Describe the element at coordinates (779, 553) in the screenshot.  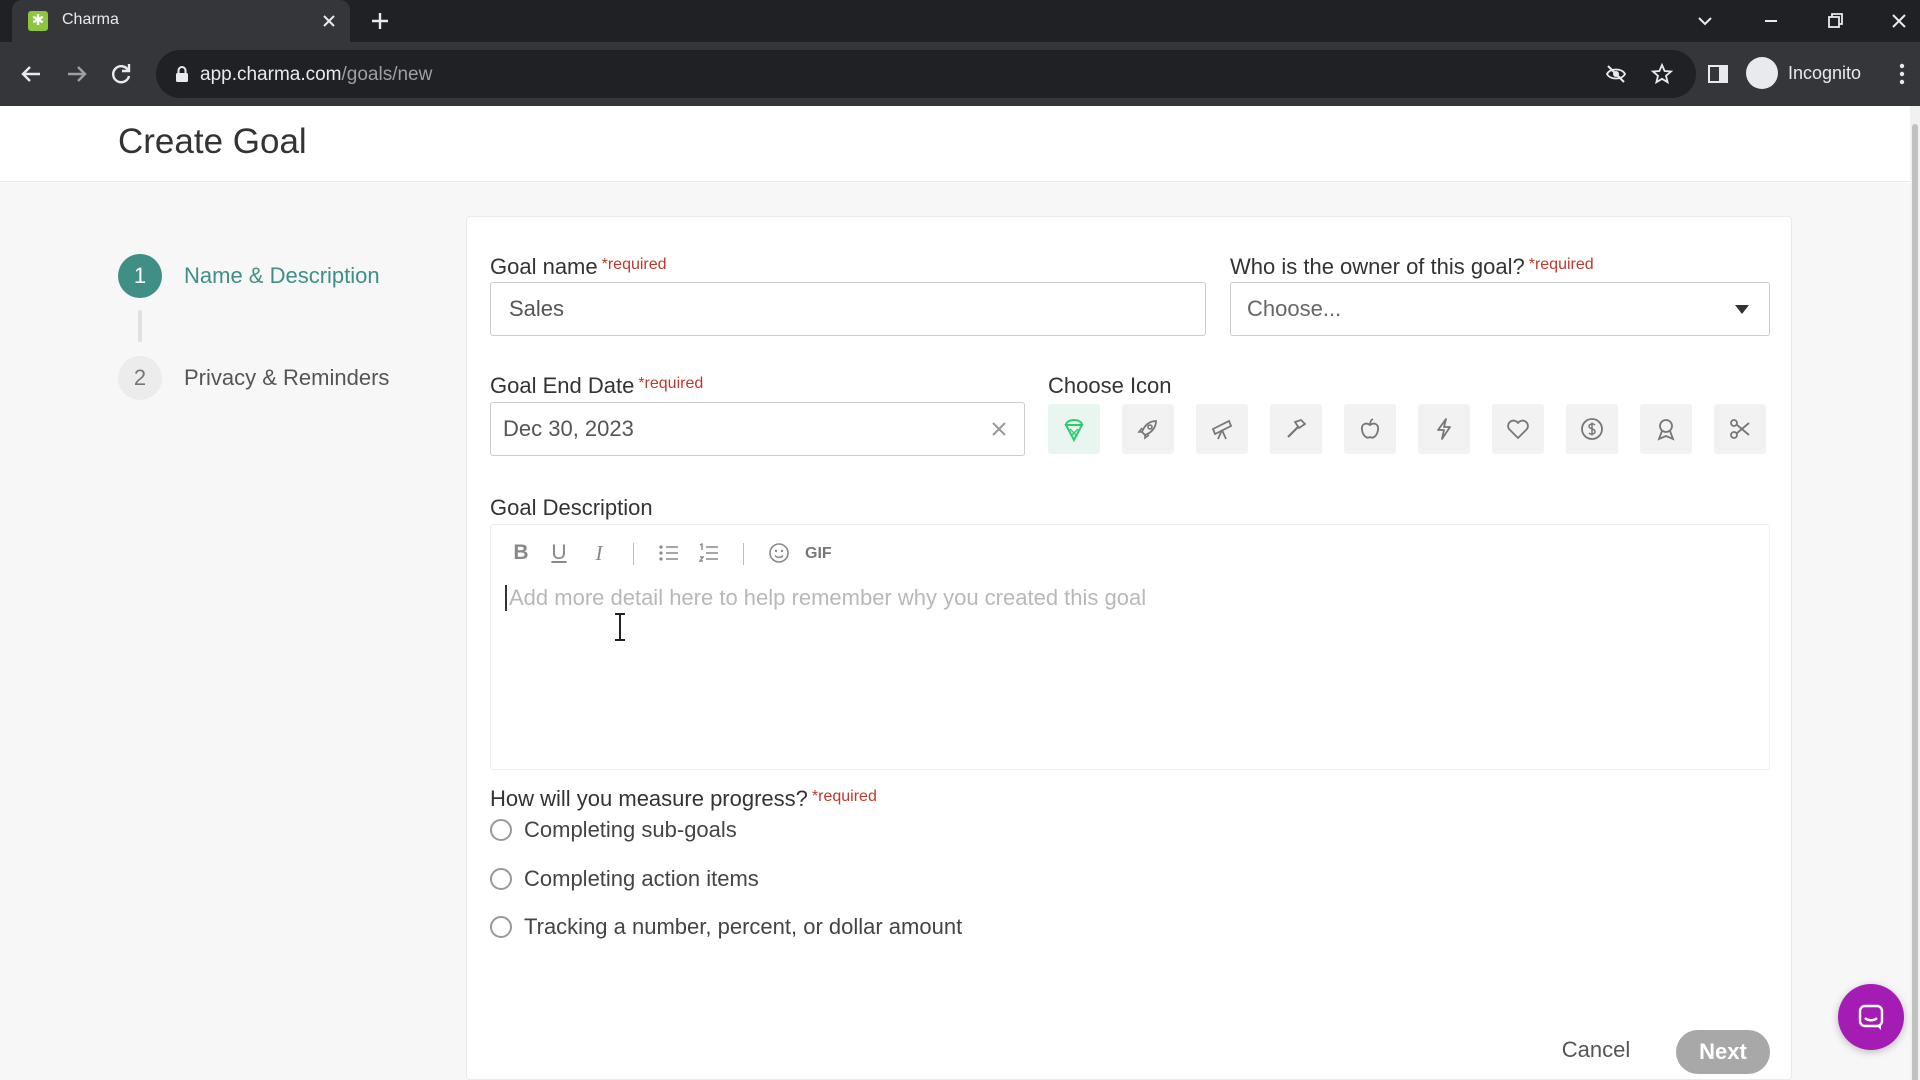
I see `emoji-icon` at that location.